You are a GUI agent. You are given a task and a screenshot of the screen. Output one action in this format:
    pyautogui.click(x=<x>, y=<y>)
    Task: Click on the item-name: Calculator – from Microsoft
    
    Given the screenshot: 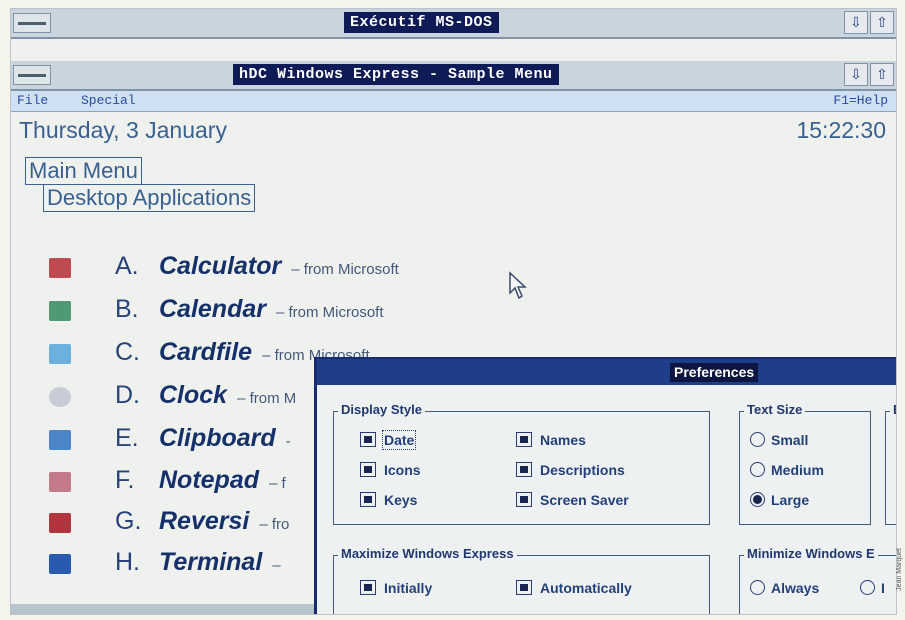 What is the action you would take?
    pyautogui.click(x=279, y=266)
    